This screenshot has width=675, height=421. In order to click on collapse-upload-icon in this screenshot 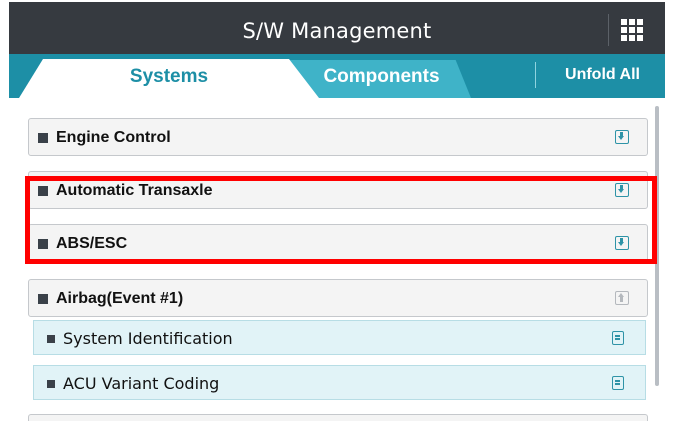, I will do `click(622, 298)`.